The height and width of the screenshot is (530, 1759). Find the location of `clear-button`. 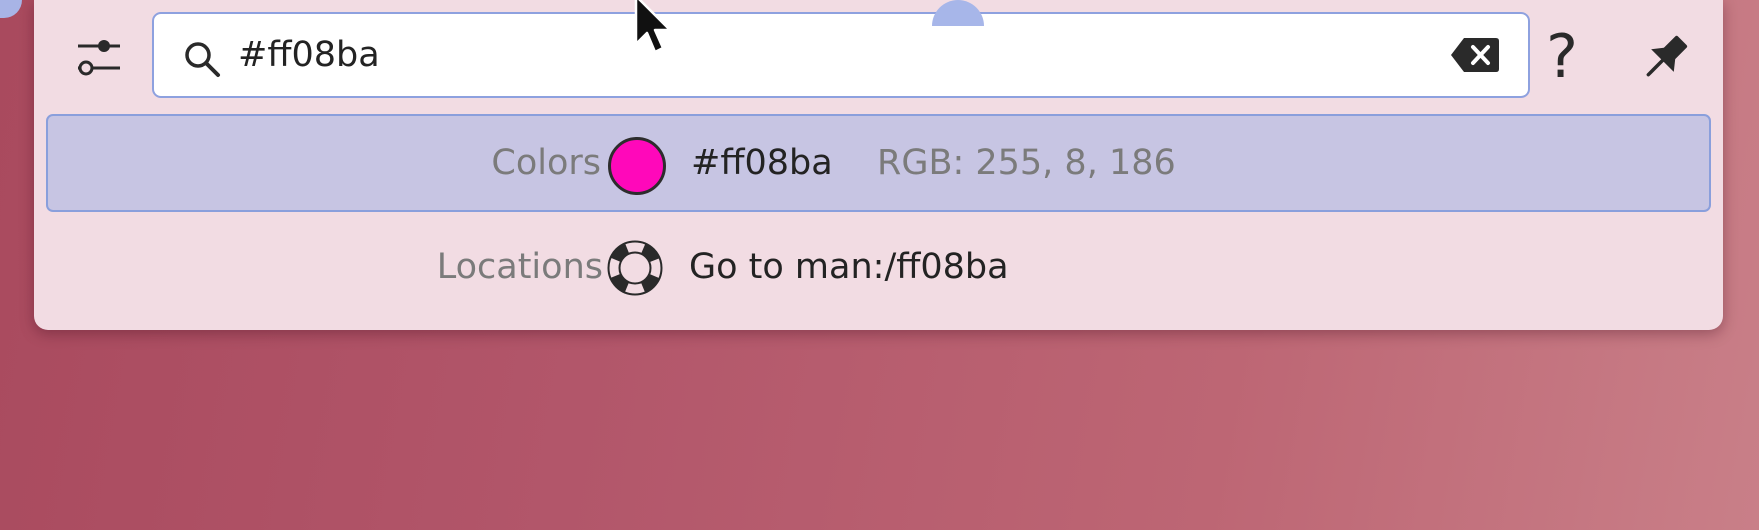

clear-button is located at coordinates (1475, 55).